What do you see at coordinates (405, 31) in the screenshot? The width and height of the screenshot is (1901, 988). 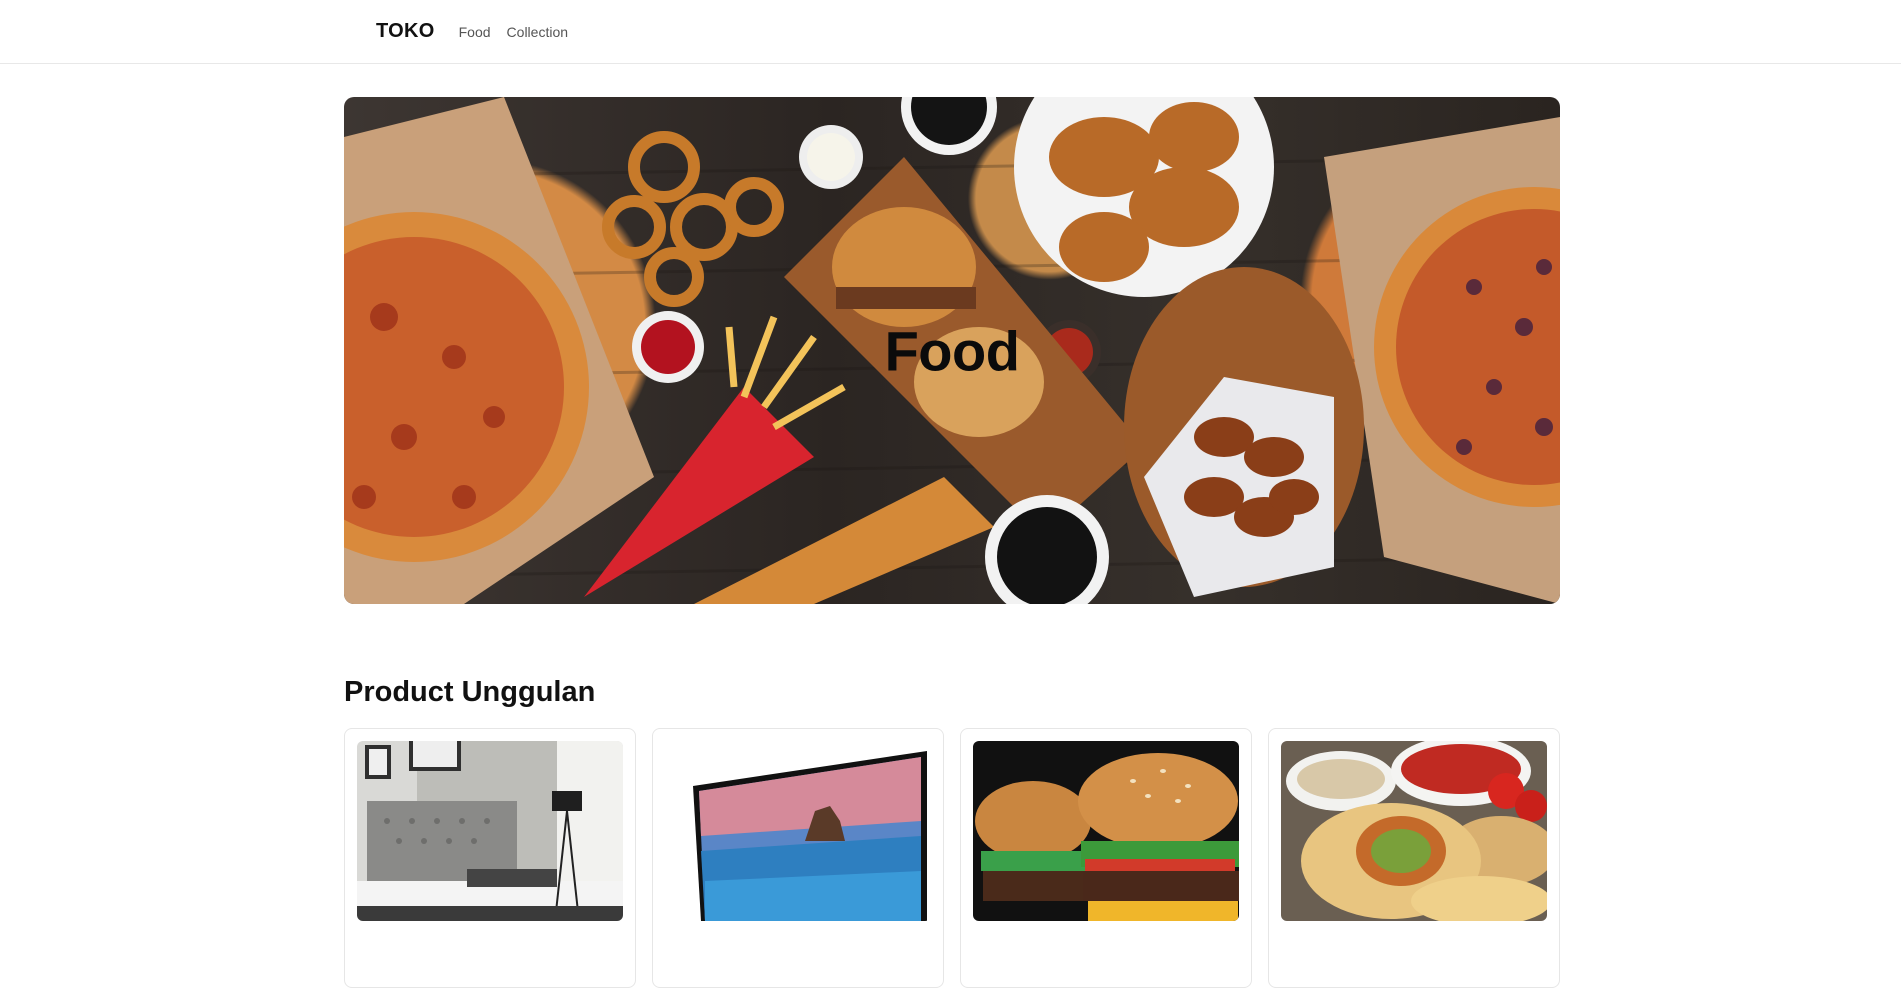 I see `brand-logo: TOKO` at bounding box center [405, 31].